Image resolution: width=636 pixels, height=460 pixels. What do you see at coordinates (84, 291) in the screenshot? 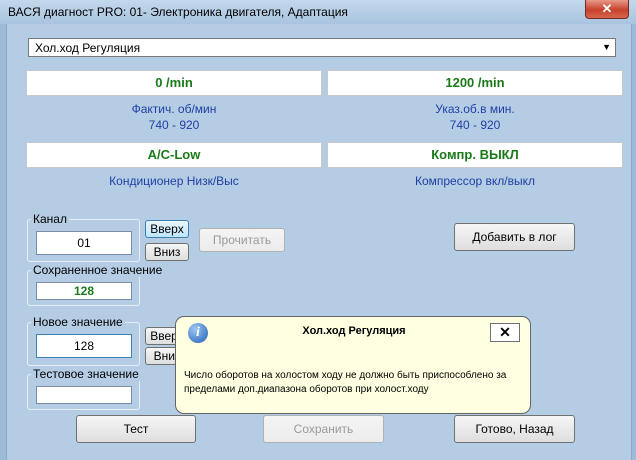
I see `saved-value-field: 128` at bounding box center [84, 291].